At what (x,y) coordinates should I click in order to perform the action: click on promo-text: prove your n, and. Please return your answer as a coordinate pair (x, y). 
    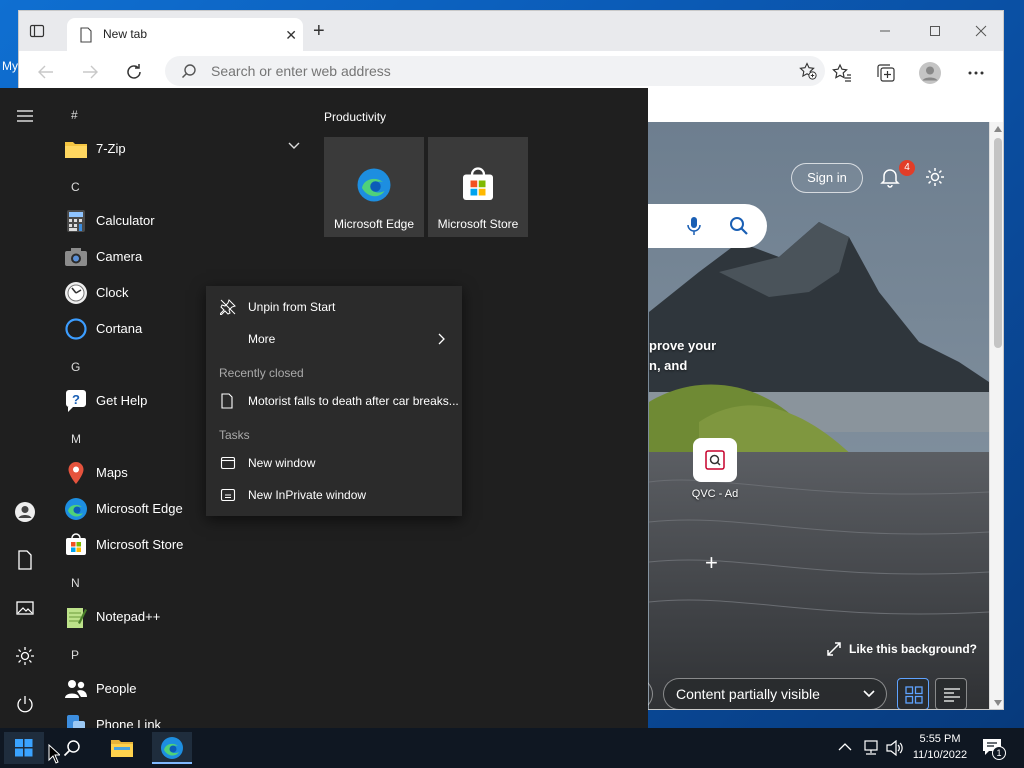
    Looking at the image, I should click on (682, 356).